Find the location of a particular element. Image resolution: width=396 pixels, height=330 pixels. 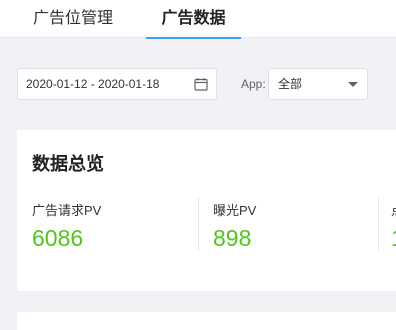

stat-label: 点 is located at coordinates (393, 209).